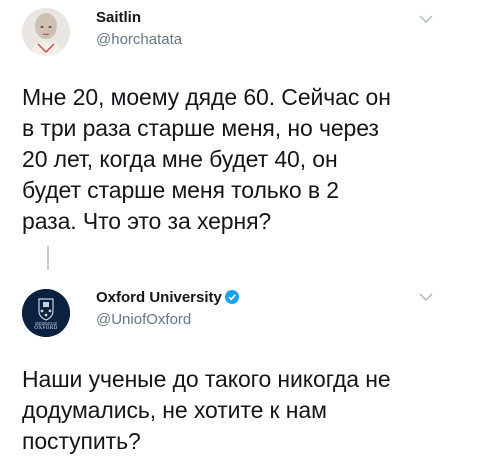 This screenshot has width=498, height=476. I want to click on avatar: UNIVERSITY OF OXFORD, so click(46, 313).